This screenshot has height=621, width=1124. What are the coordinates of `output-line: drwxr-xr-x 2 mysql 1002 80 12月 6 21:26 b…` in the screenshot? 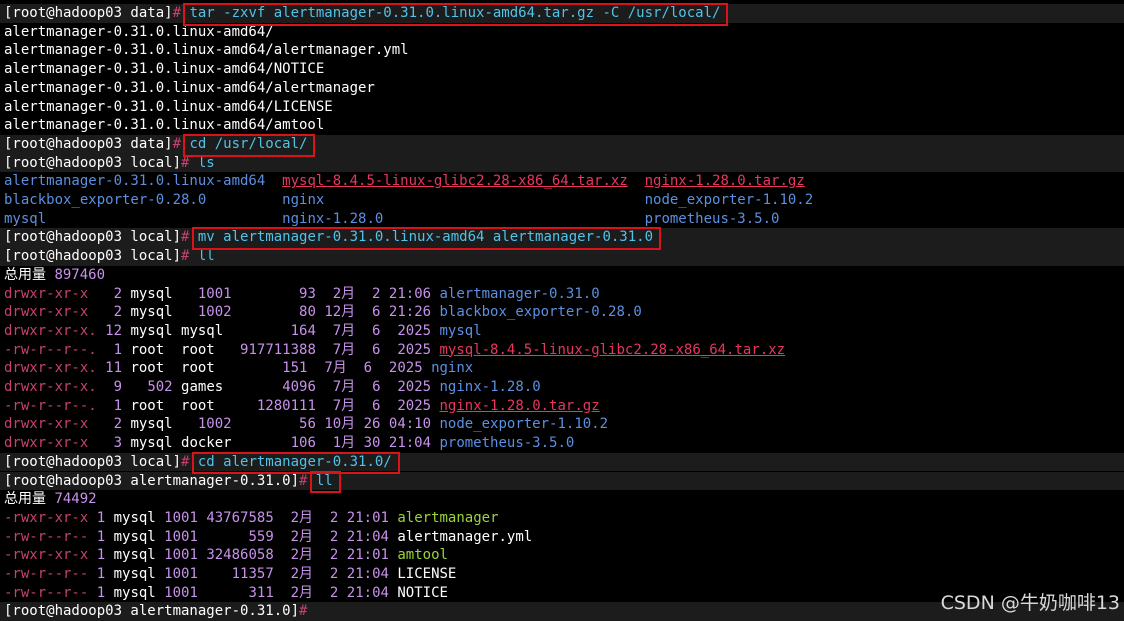 It's located at (562, 312).